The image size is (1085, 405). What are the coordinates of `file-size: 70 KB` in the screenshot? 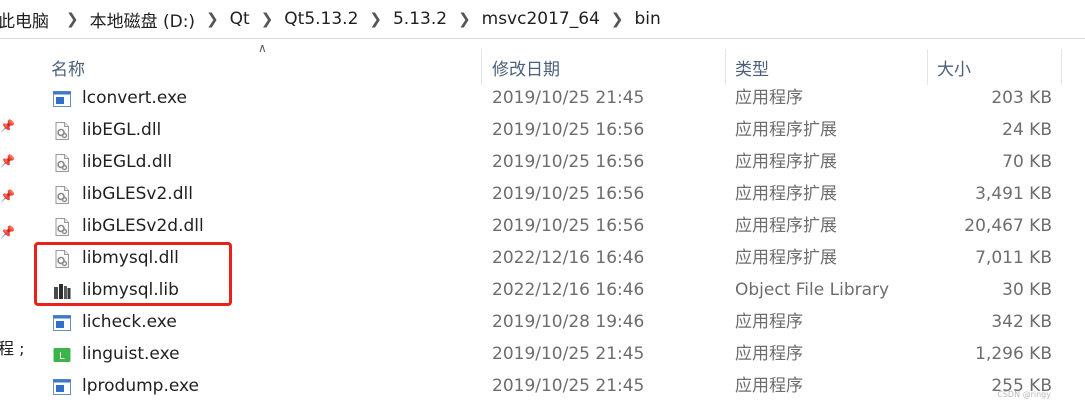 It's located at (1027, 162).